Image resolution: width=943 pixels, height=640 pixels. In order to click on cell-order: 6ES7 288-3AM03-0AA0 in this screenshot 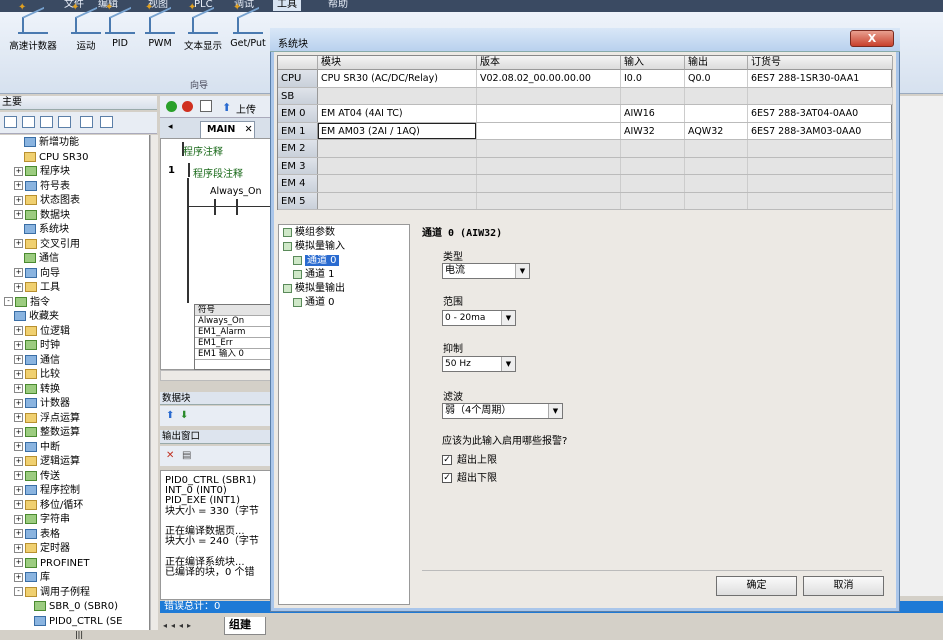, I will do `click(820, 130)`.